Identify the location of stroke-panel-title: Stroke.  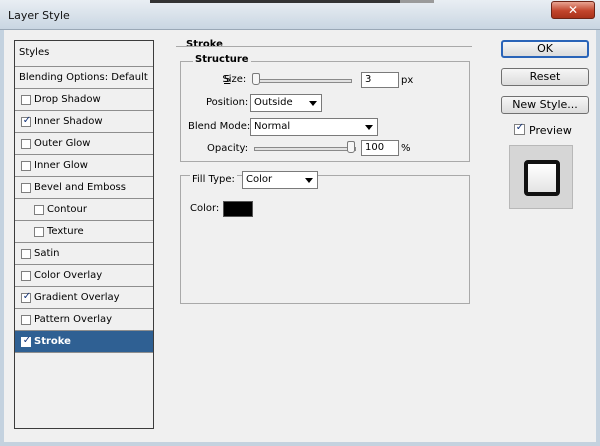
(204, 44).